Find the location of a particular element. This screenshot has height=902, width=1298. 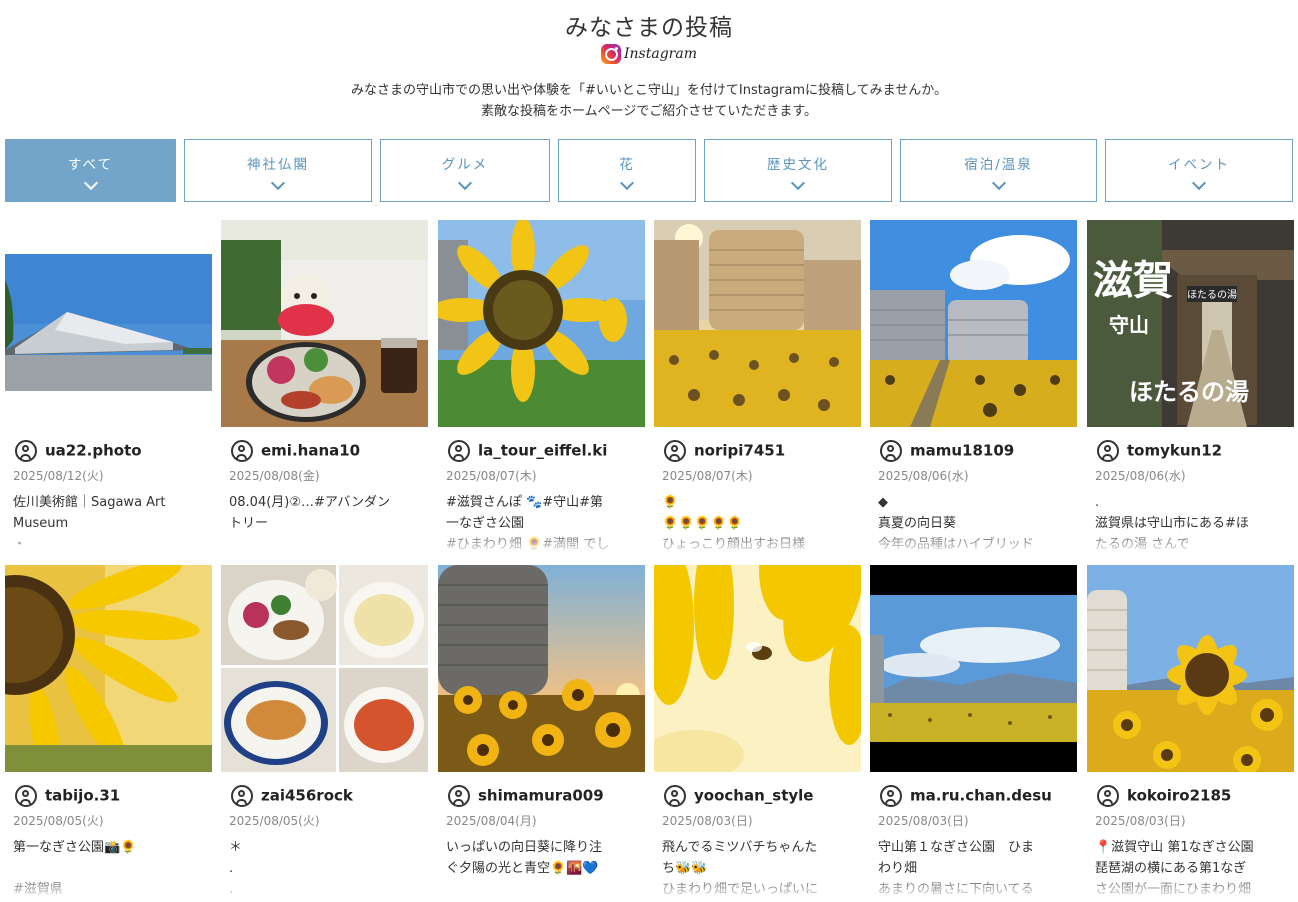

instagram-brand: Instagram is located at coordinates (649, 53).